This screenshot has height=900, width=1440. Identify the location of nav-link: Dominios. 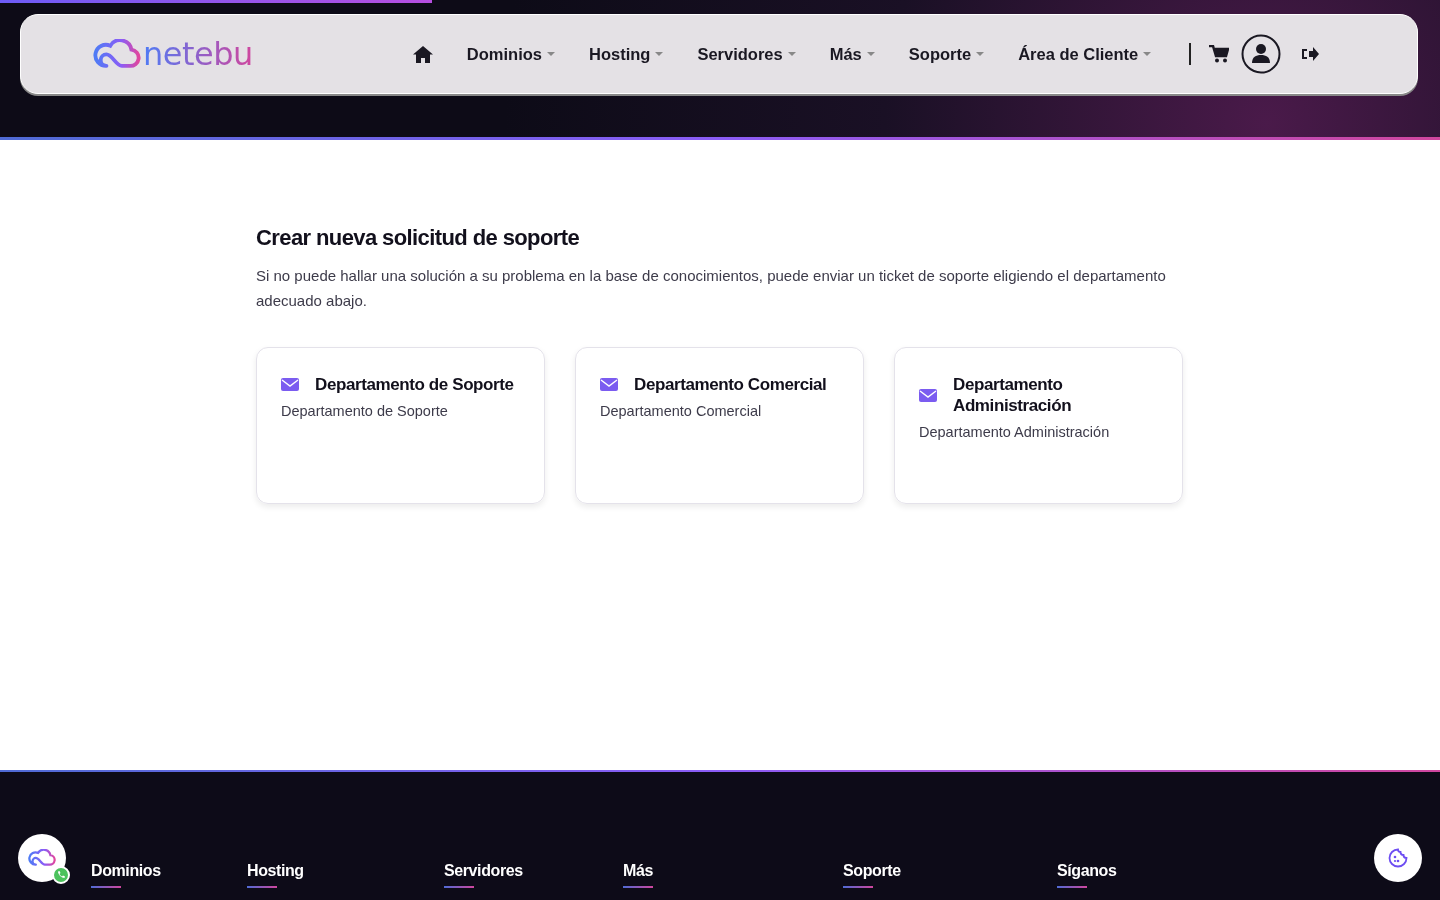
(510, 54).